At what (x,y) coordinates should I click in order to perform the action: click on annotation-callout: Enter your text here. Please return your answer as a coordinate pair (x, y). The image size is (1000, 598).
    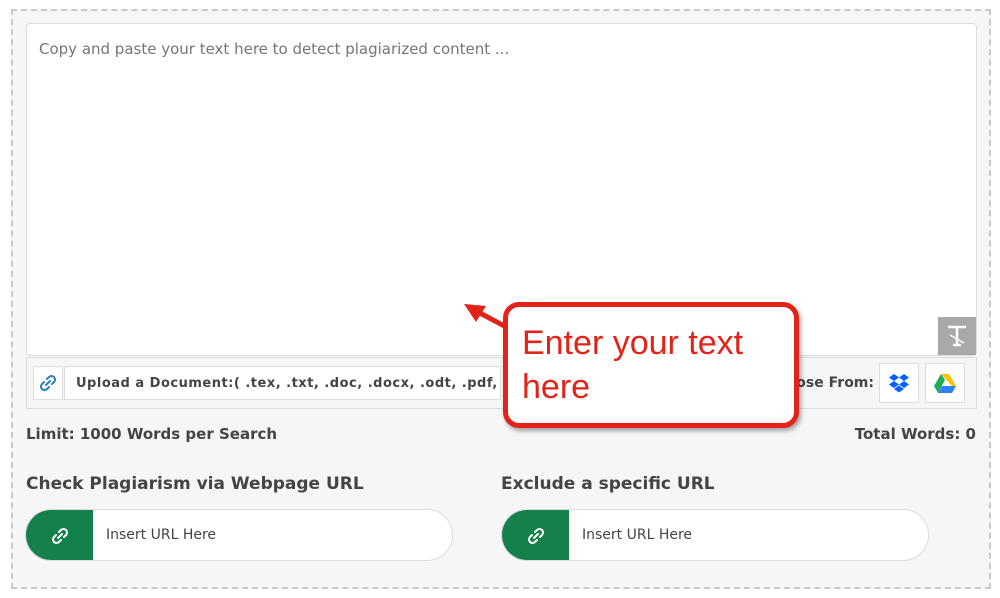
    Looking at the image, I should click on (651, 365).